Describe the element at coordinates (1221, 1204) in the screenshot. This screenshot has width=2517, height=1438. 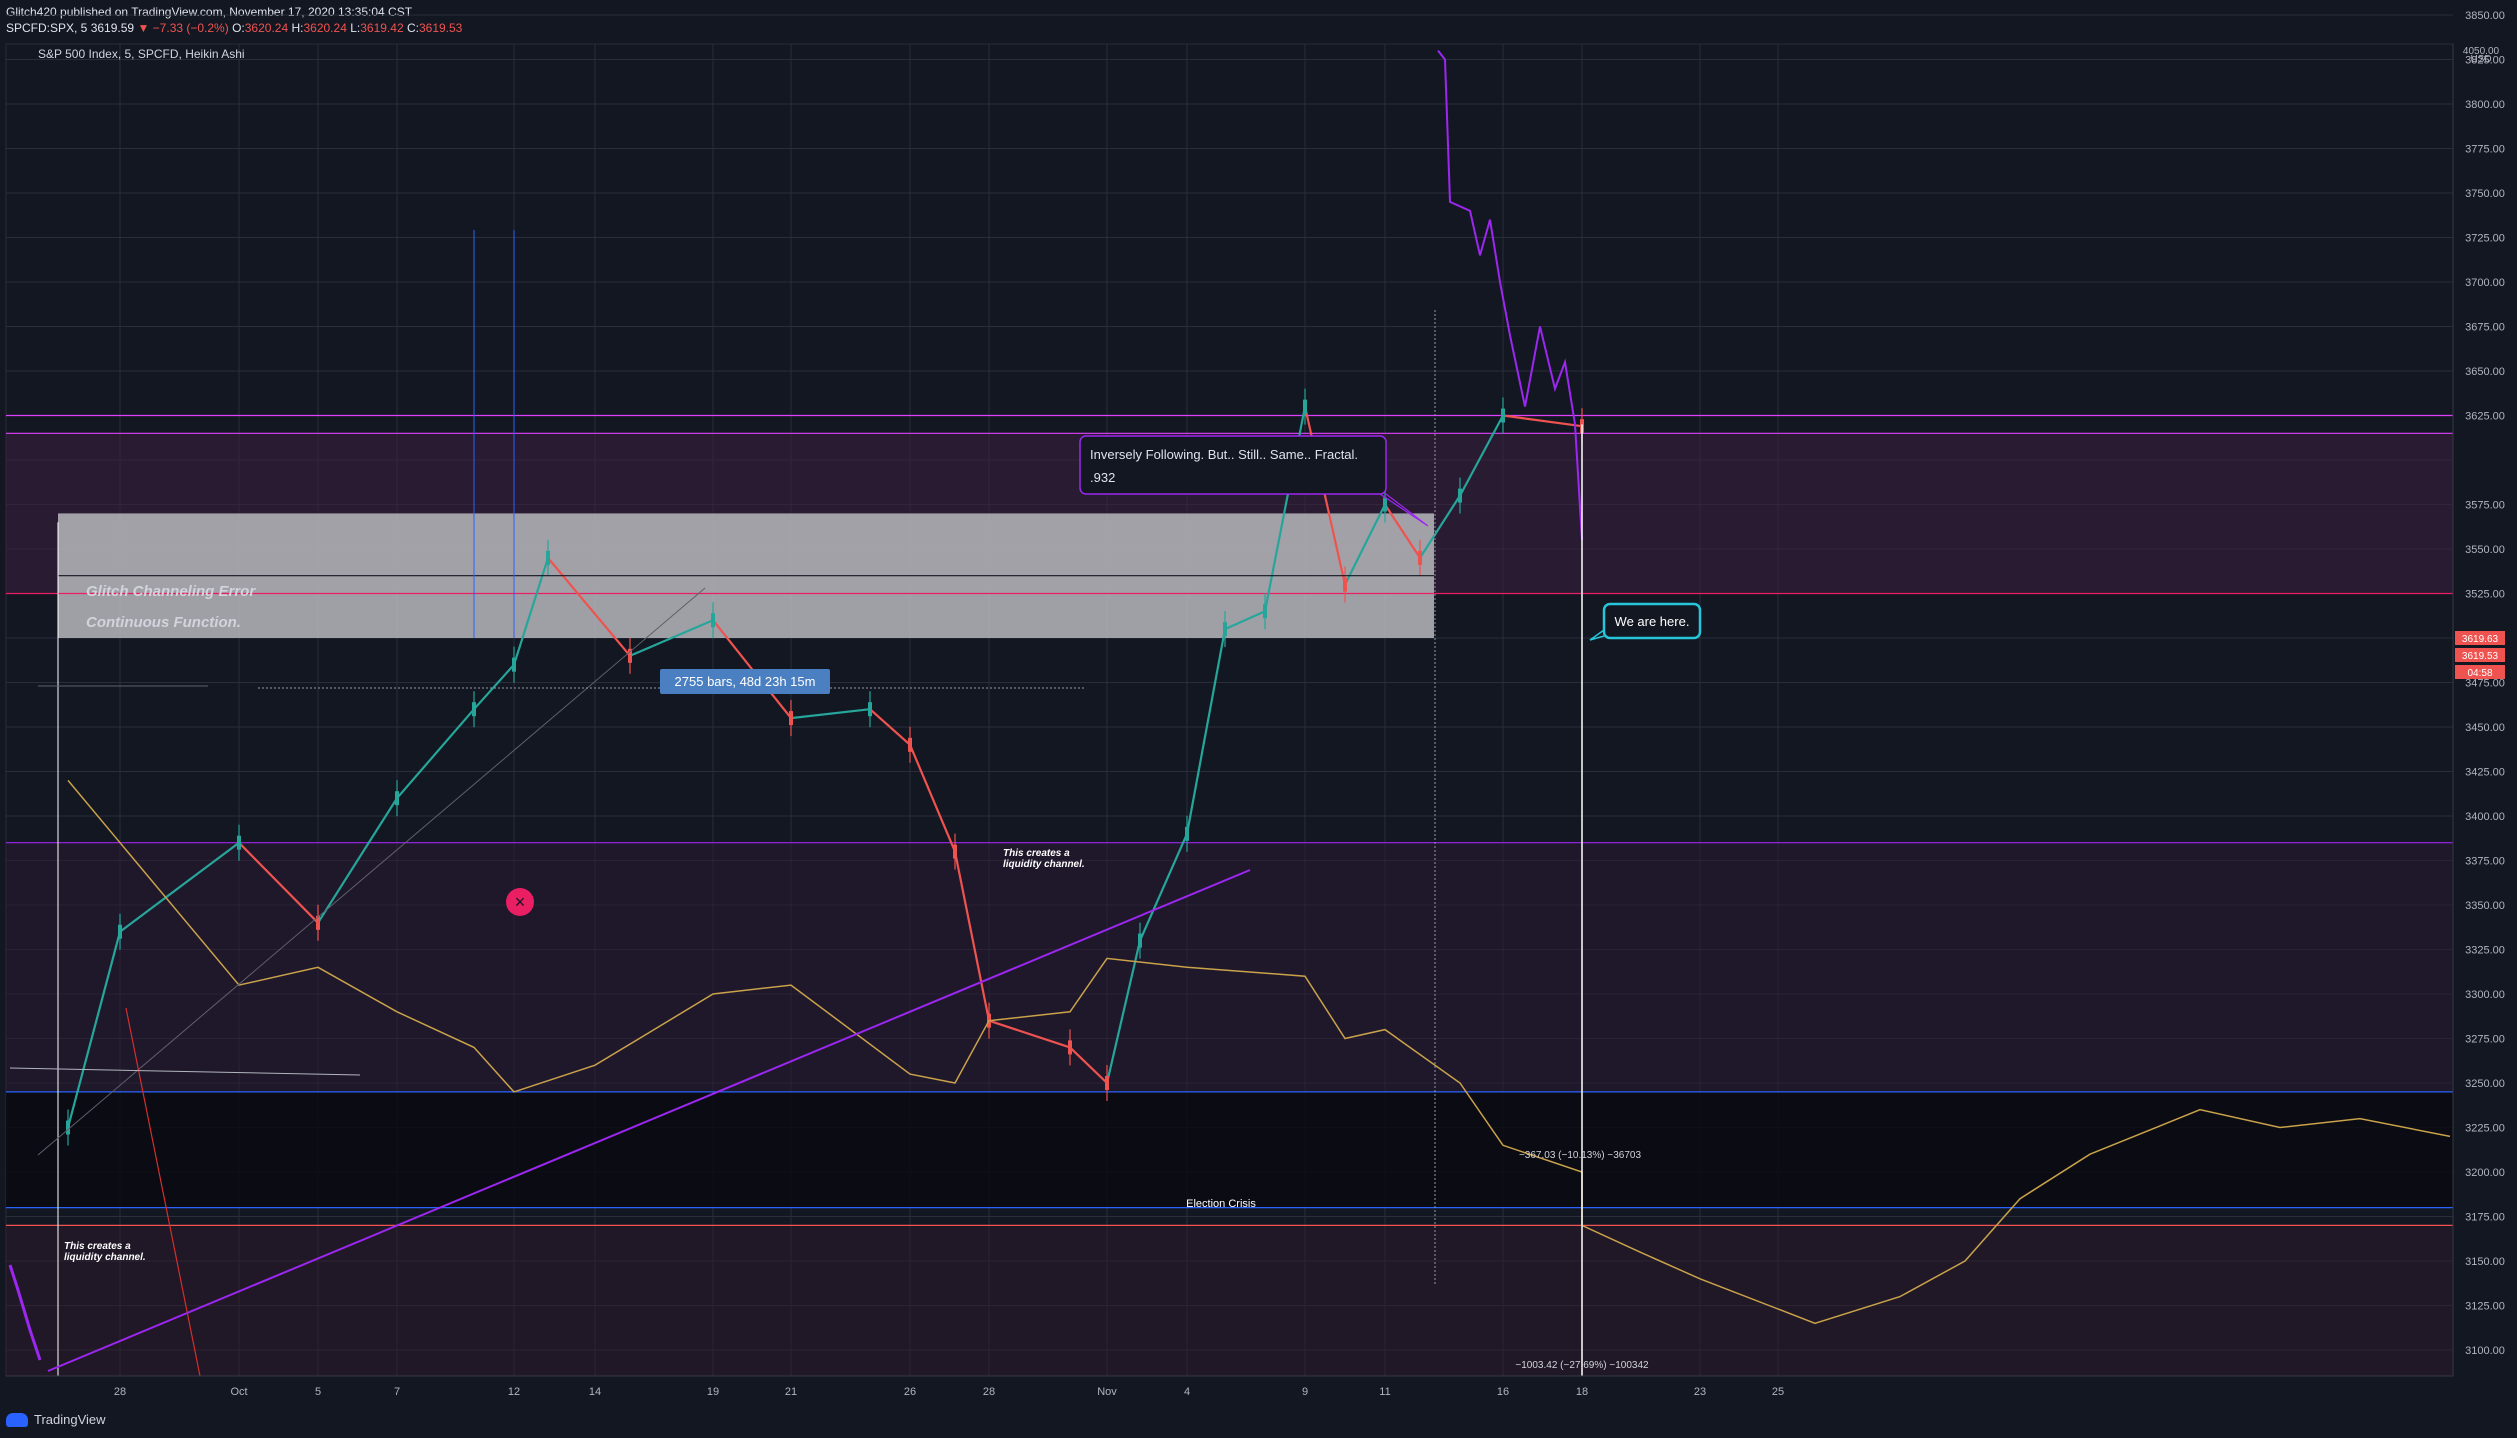
I see `election-label: Election Crisis` at that location.